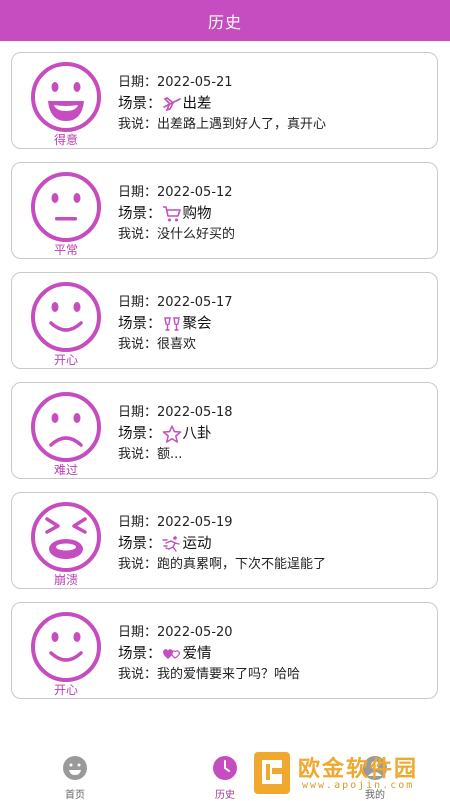 Image resolution: width=450 pixels, height=801 pixels. What do you see at coordinates (65, 250) in the screenshot?
I see `mood-label: 平常` at bounding box center [65, 250].